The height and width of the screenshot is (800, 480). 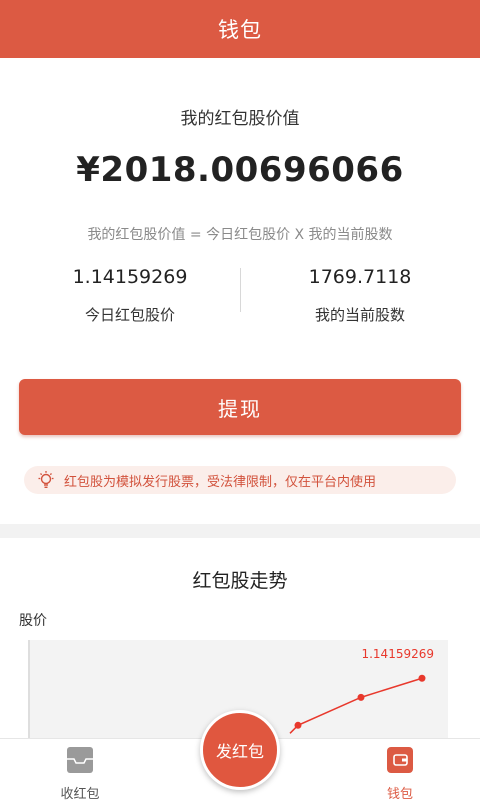 I want to click on page-title: 钱包, so click(x=240, y=30).